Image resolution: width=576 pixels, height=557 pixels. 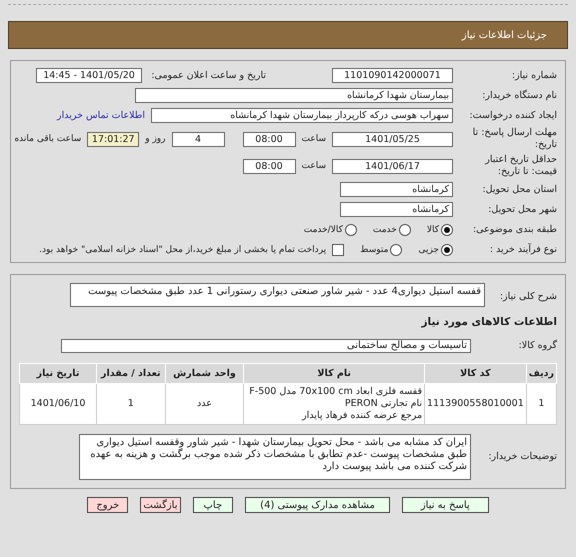 I want to click on form-field: 1101090142000071, so click(x=392, y=75).